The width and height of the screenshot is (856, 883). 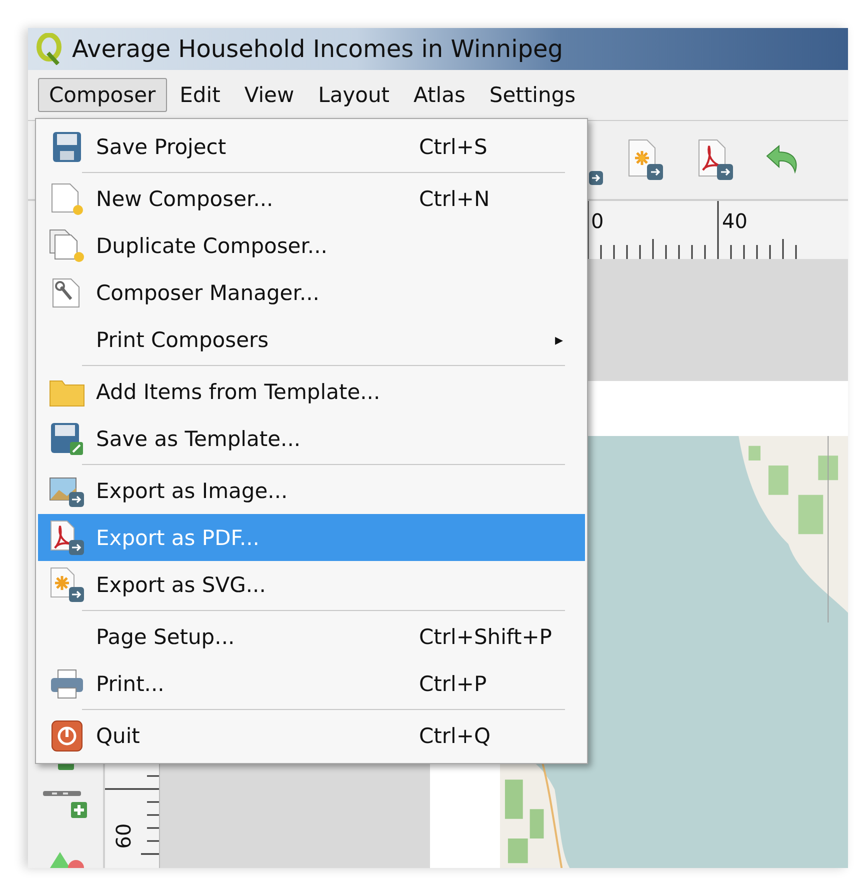 I want to click on menu-item: New Composer... Ctrl+N, so click(x=311, y=198).